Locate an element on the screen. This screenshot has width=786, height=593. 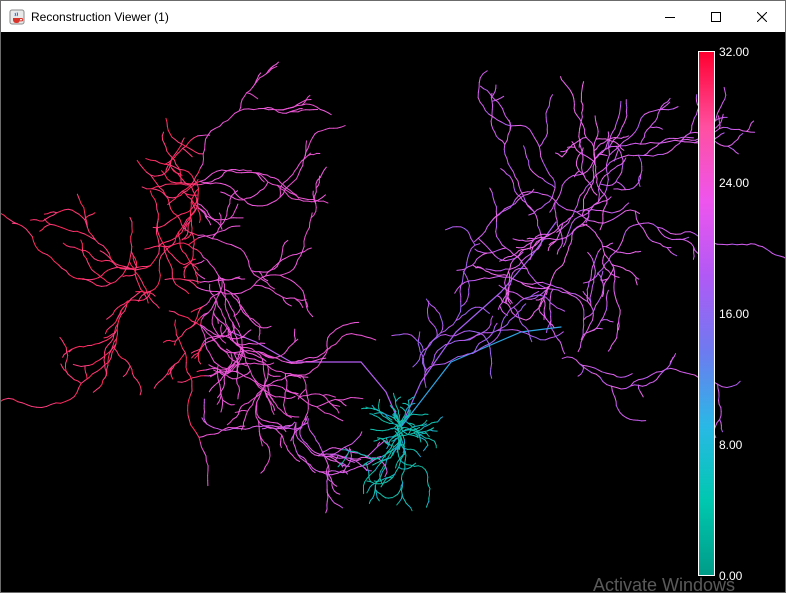
maximize-button is located at coordinates (716, 16).